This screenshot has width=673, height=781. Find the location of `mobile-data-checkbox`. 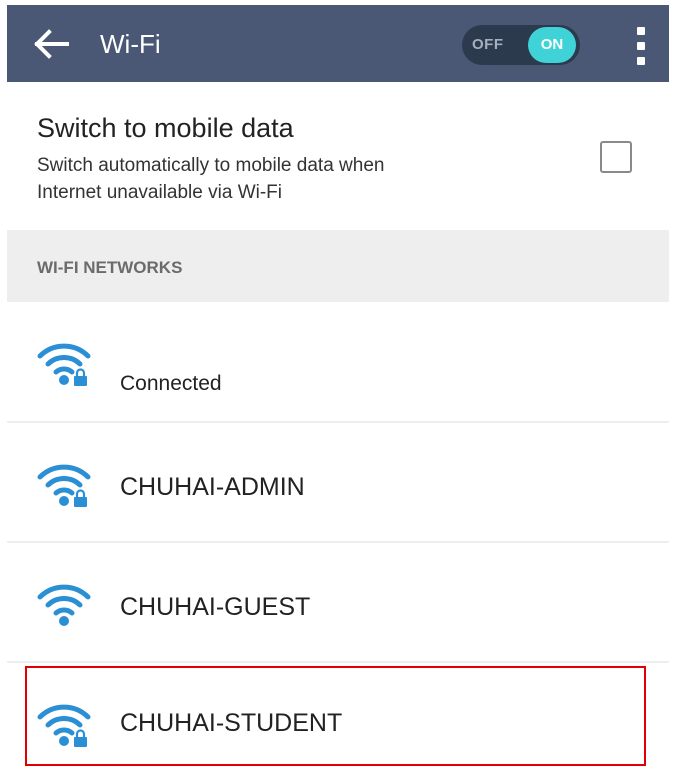

mobile-data-checkbox is located at coordinates (616, 157).